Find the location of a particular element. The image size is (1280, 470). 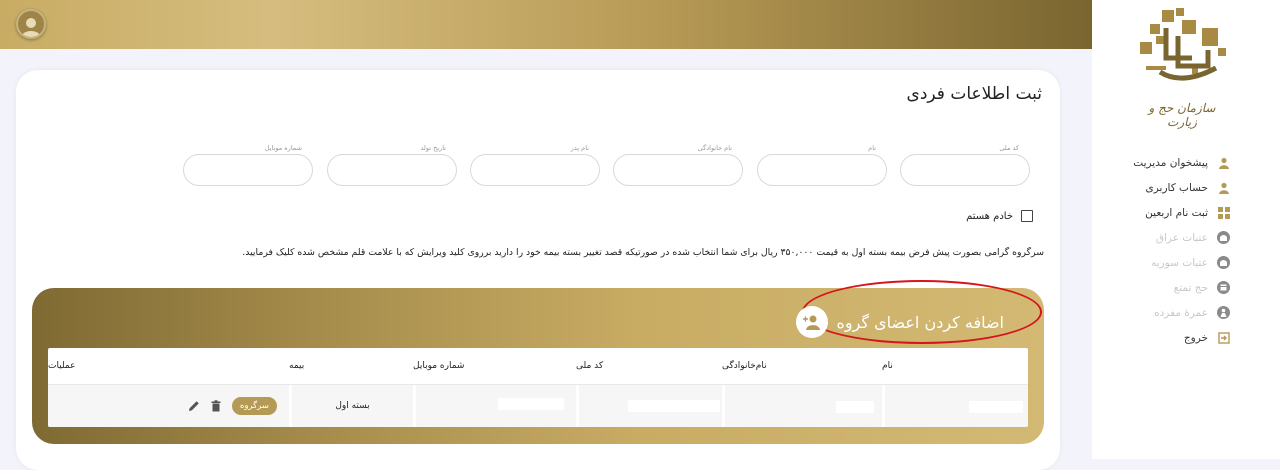

add-group-members-header: اضافه کردن اعضای گروه is located at coordinates (900, 322).